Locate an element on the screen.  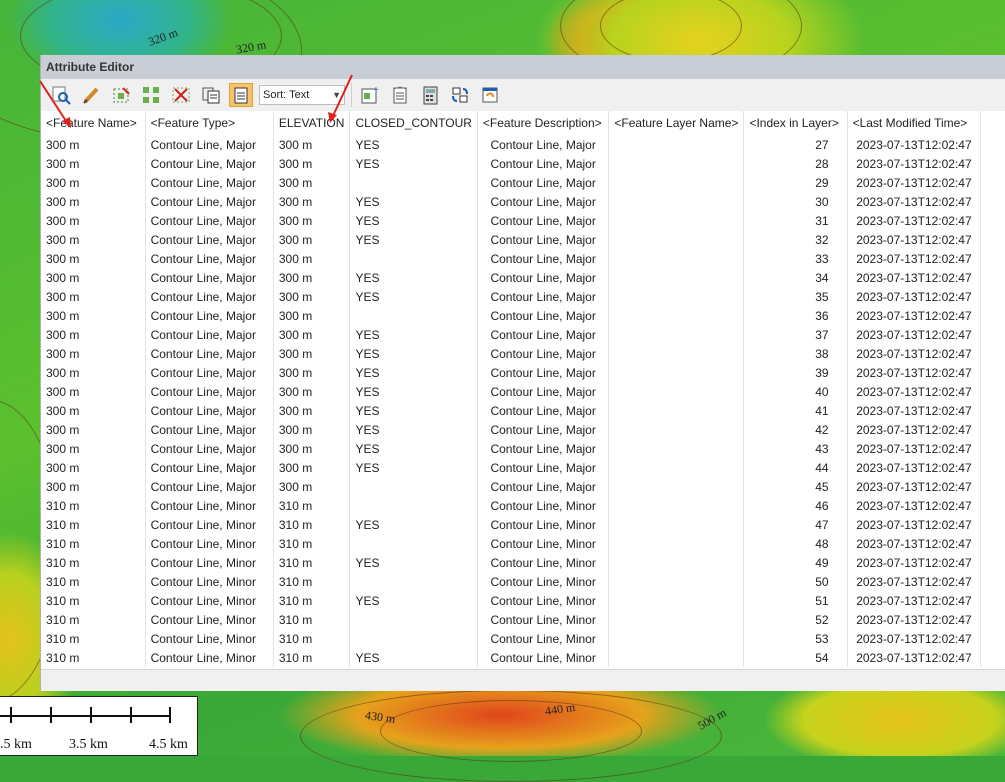
refresh-icon is located at coordinates (490, 95).